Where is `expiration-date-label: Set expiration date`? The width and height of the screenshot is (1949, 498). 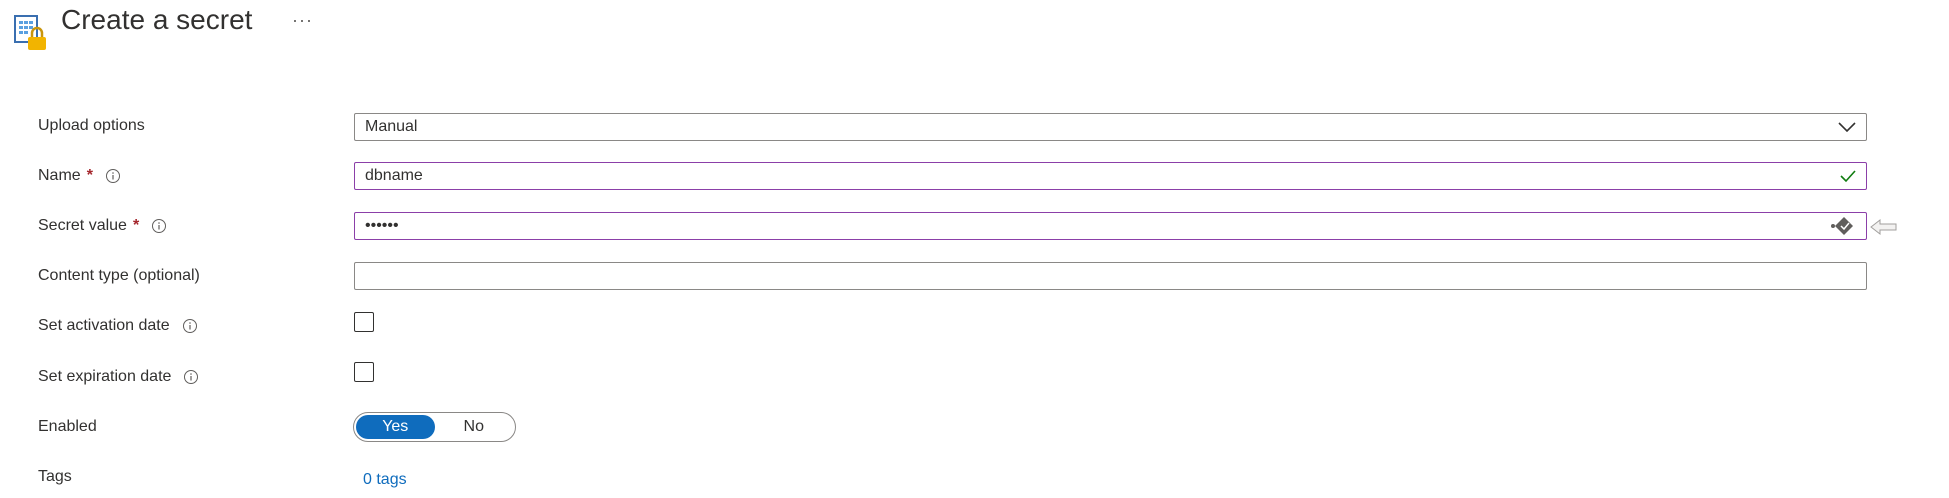
expiration-date-label: Set expiration date is located at coordinates (118, 377).